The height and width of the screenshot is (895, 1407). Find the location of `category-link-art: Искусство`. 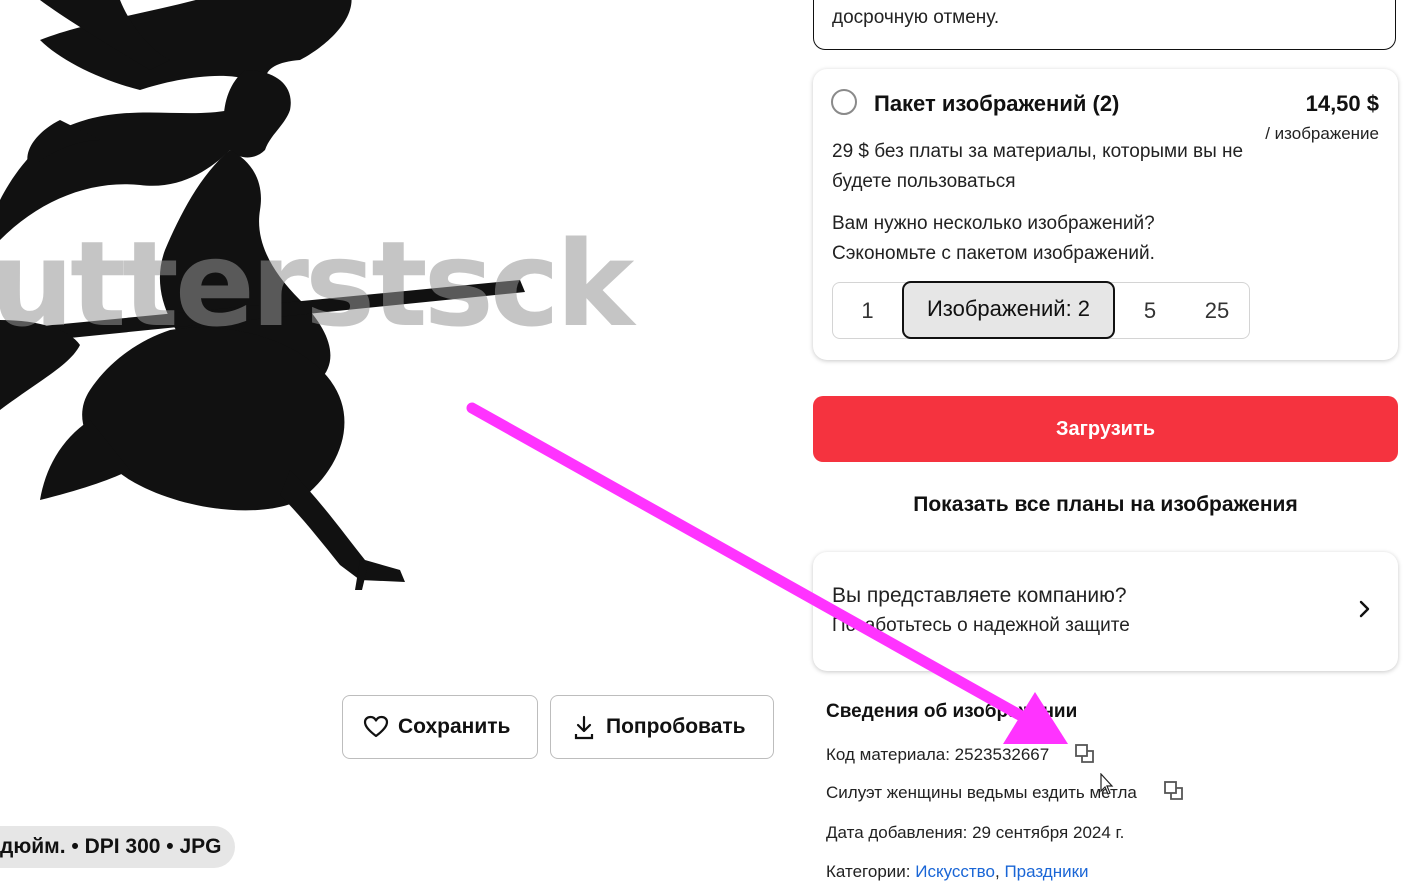

category-link-art: Искусство is located at coordinates (955, 871).